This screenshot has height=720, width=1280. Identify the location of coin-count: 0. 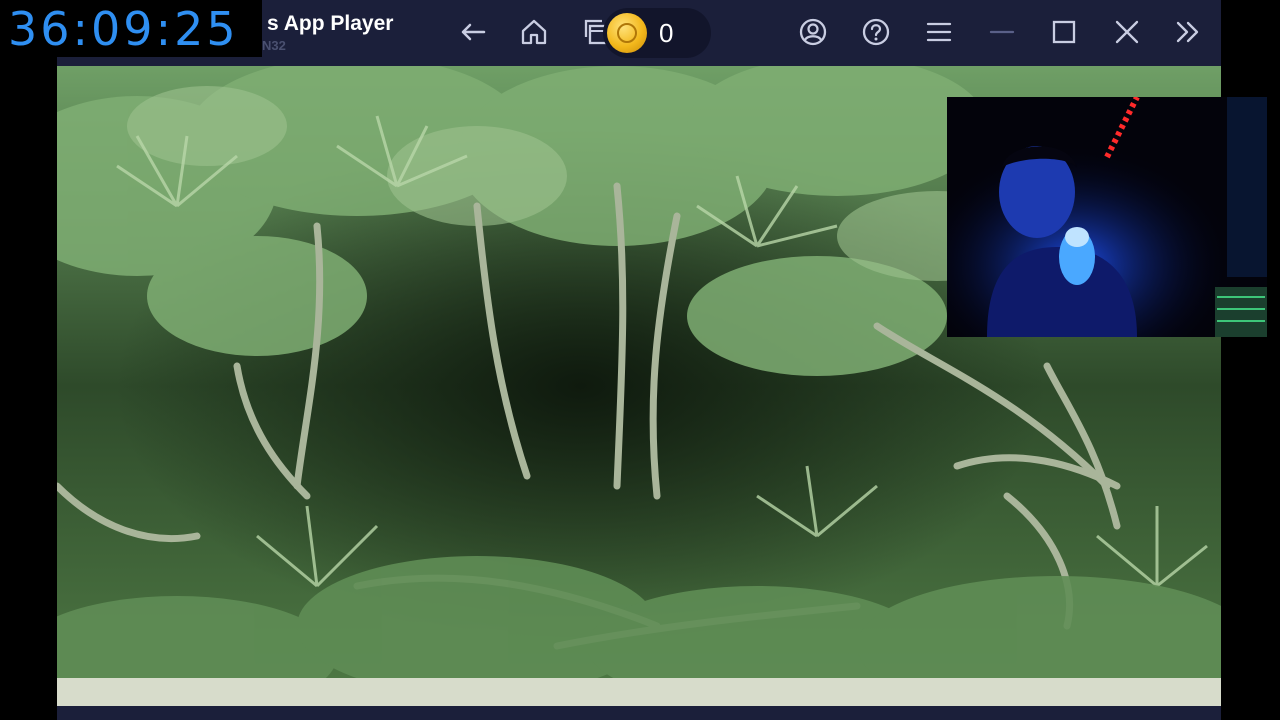
(666, 33).